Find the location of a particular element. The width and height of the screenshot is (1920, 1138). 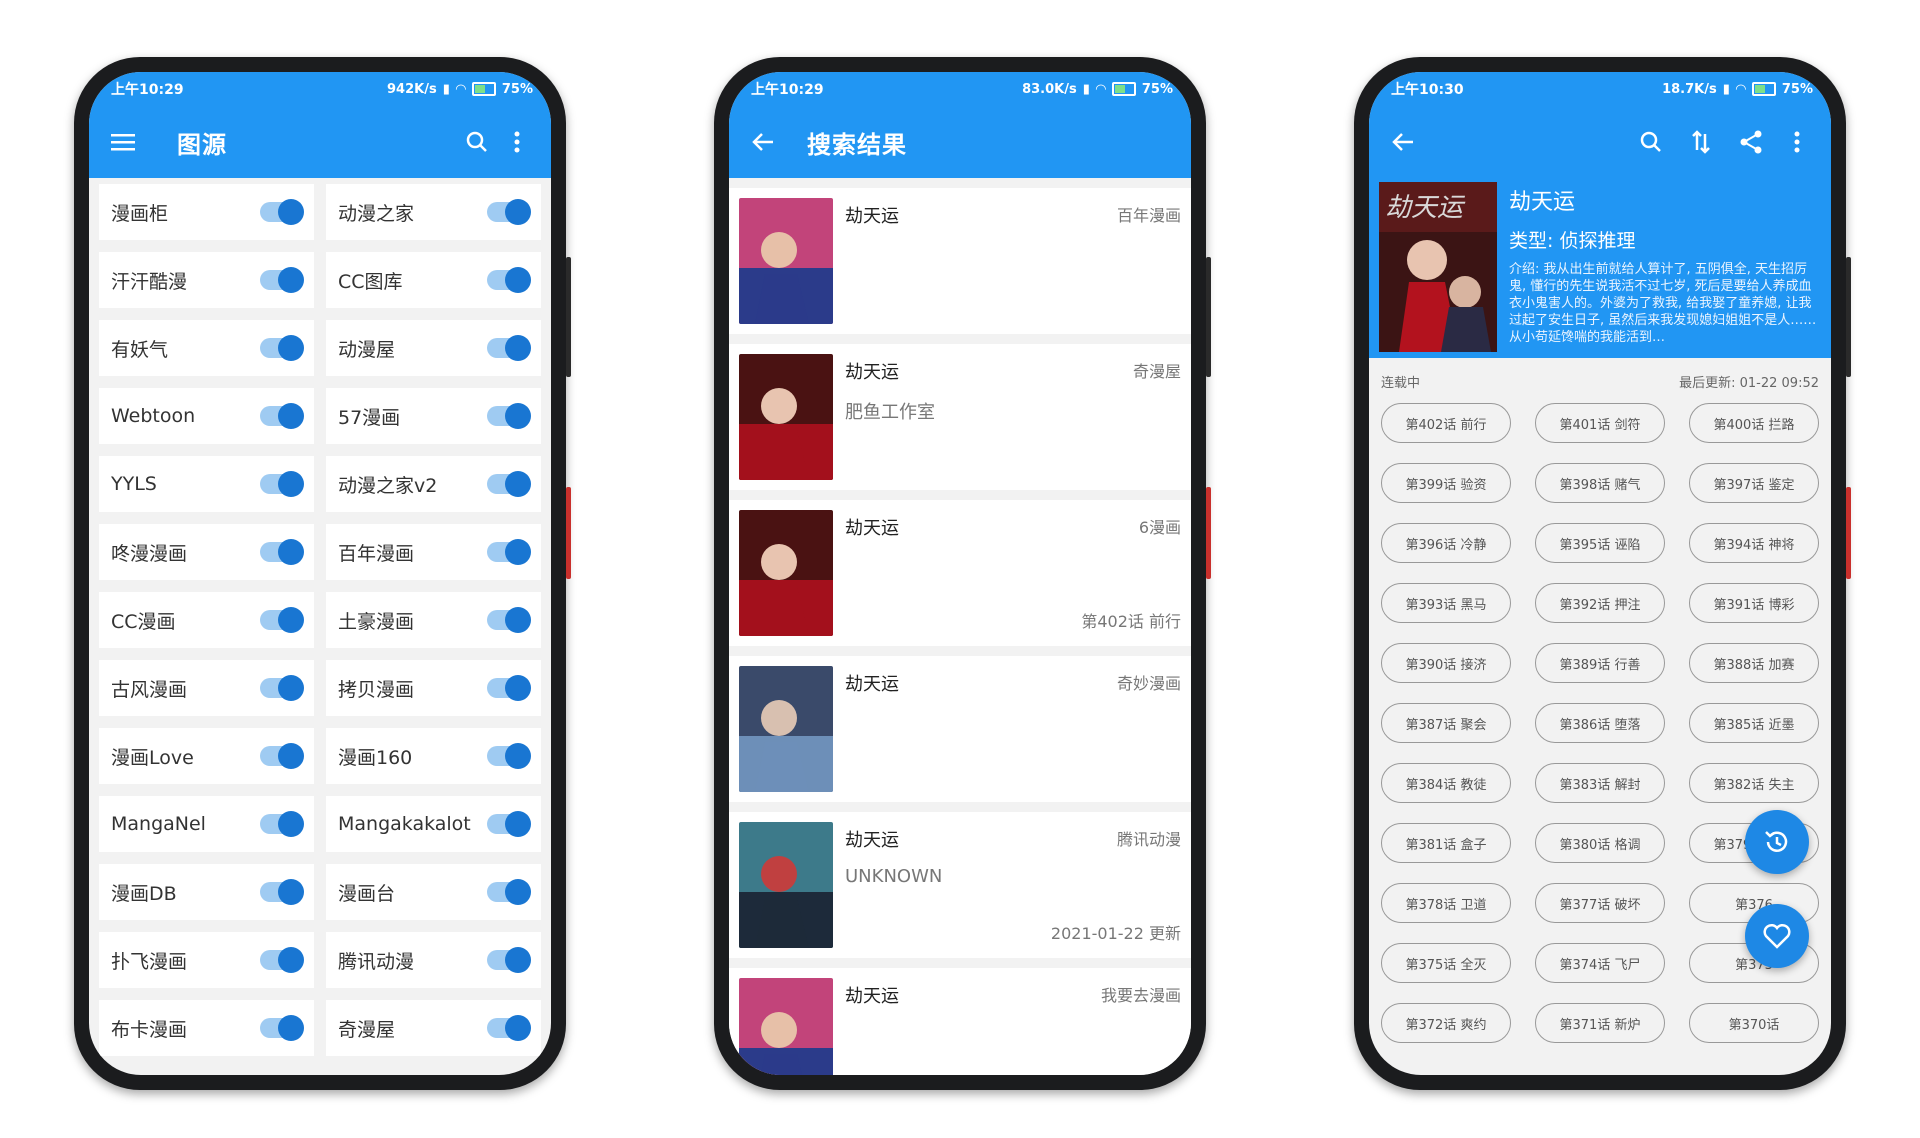

chapter-chip: 第395话 诬陷 is located at coordinates (1600, 543).